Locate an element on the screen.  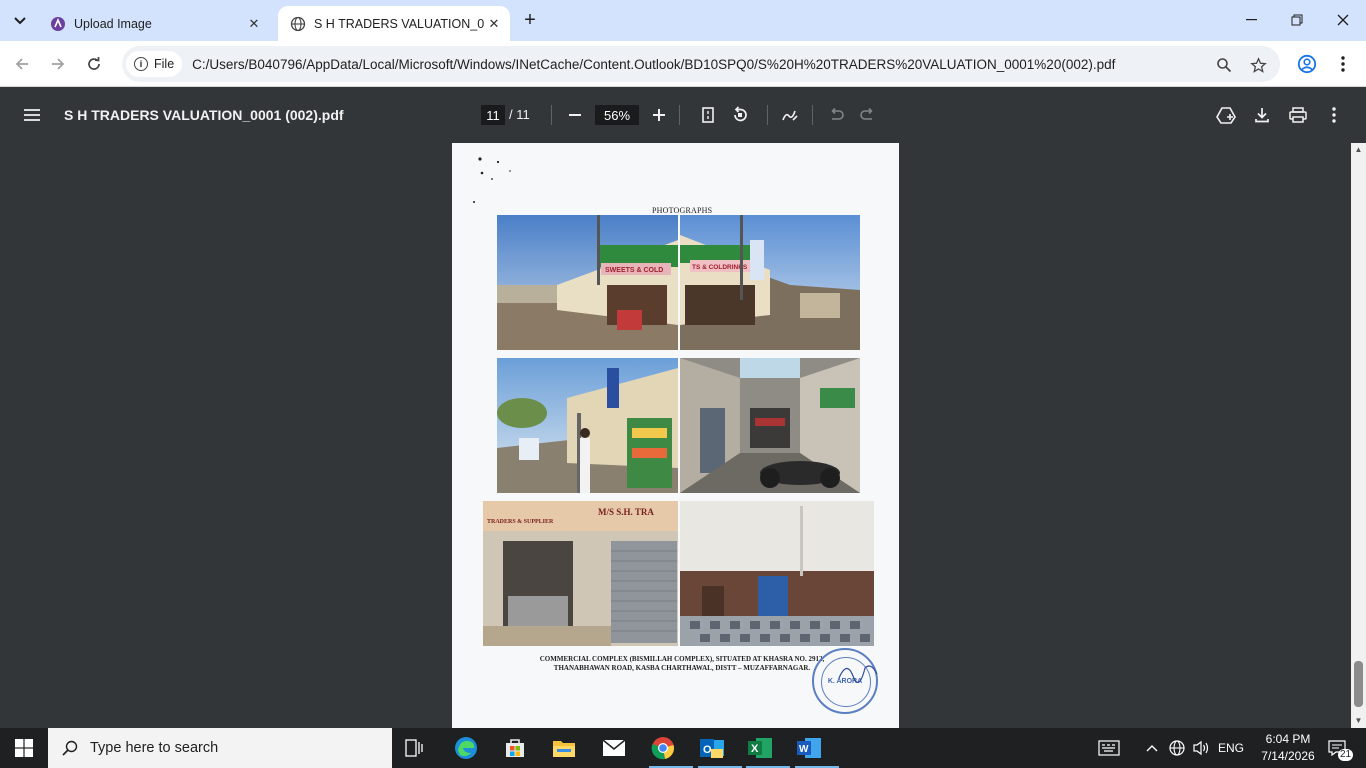
photo-street-shops-2: TS & COLDRINKS is located at coordinates (770, 282).